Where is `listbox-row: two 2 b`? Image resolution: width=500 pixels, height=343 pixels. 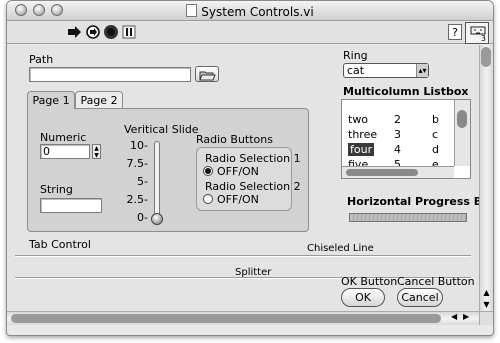 listbox-row: two 2 b is located at coordinates (398, 119).